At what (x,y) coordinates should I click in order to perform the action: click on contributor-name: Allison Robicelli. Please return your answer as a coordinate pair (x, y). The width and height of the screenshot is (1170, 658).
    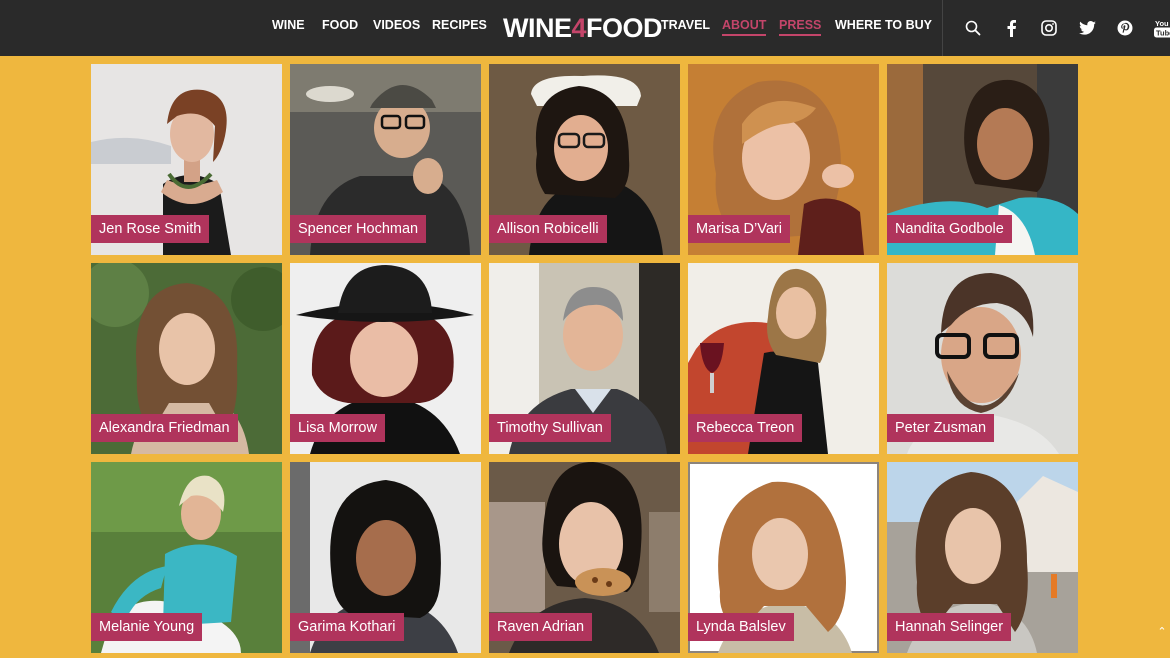
    Looking at the image, I should click on (548, 229).